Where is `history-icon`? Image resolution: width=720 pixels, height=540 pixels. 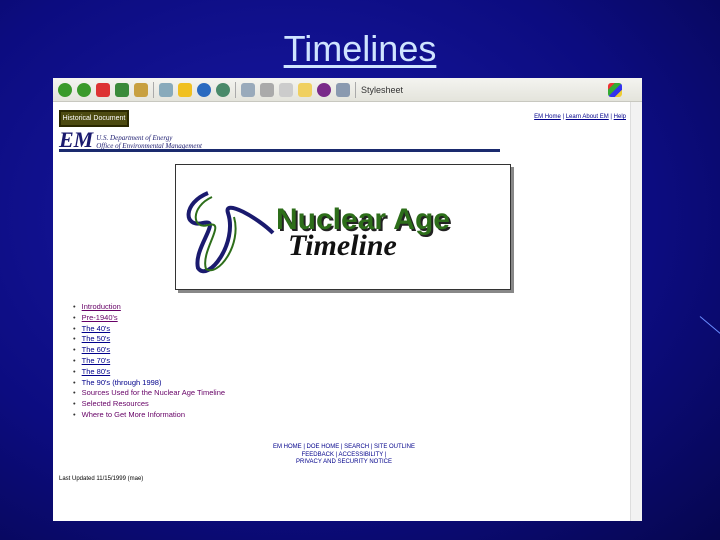 history-icon is located at coordinates (223, 89).